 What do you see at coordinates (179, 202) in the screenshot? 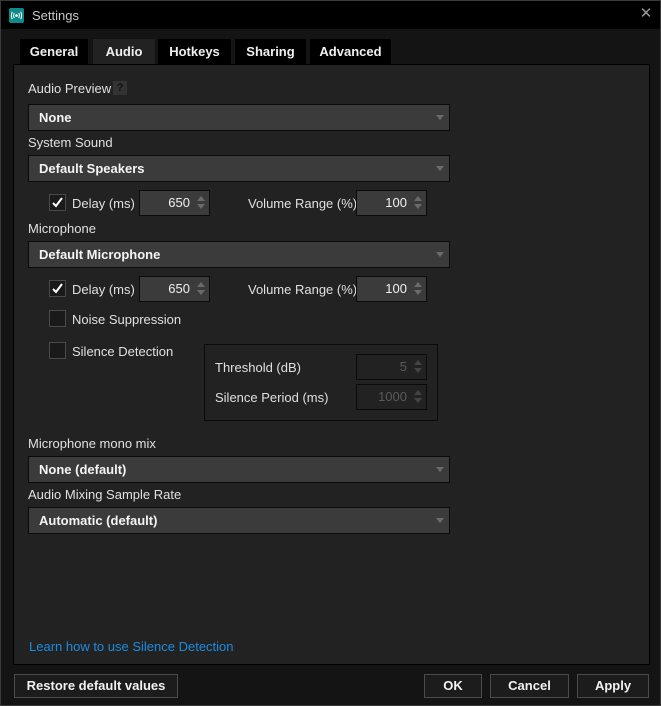
I see `system-delay-value: 650` at bounding box center [179, 202].